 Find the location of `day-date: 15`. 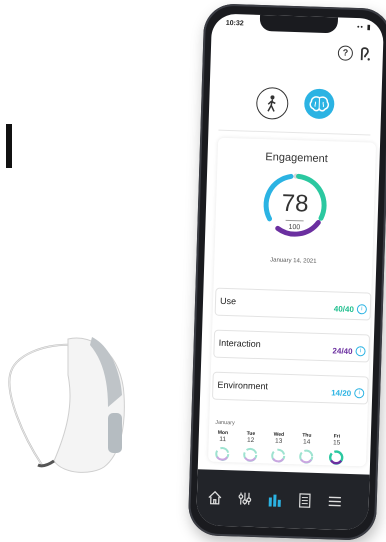

day-date: 15 is located at coordinates (336, 443).